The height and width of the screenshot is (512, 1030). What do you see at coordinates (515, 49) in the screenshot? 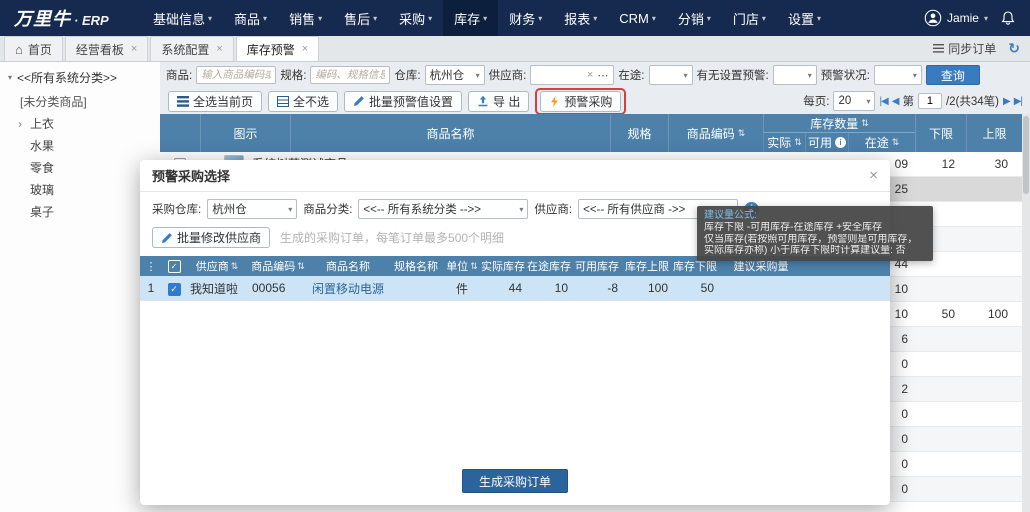
I see `tab-bar: ⌂ 首页 经营看板 × 系统配置 × 库存预警 × 同步订单 ↻` at bounding box center [515, 49].